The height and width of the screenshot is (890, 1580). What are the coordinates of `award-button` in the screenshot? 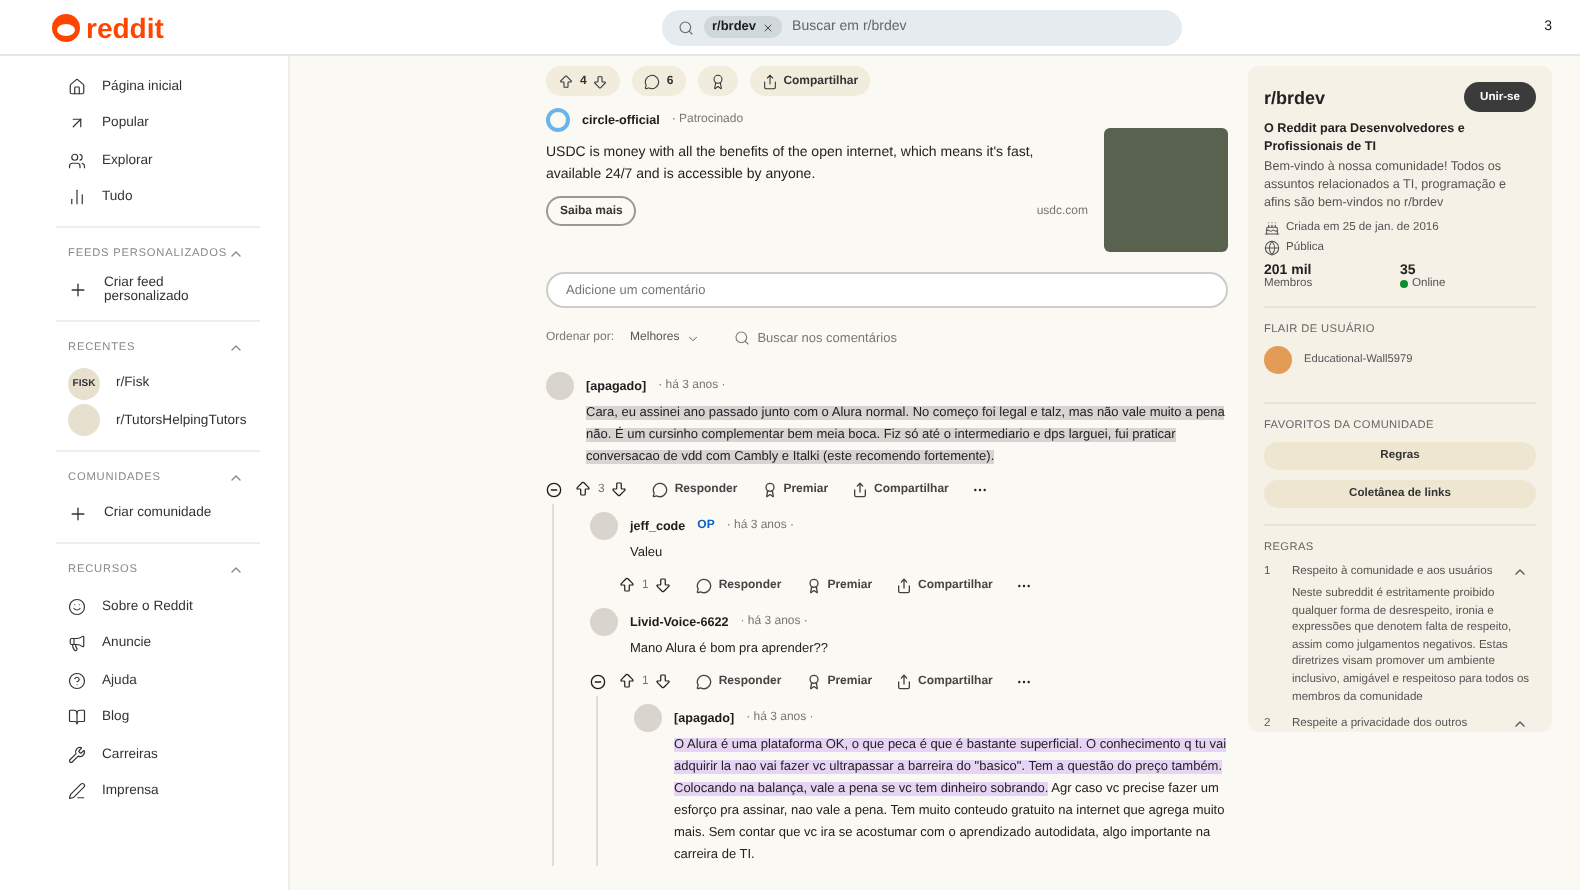 It's located at (717, 81).